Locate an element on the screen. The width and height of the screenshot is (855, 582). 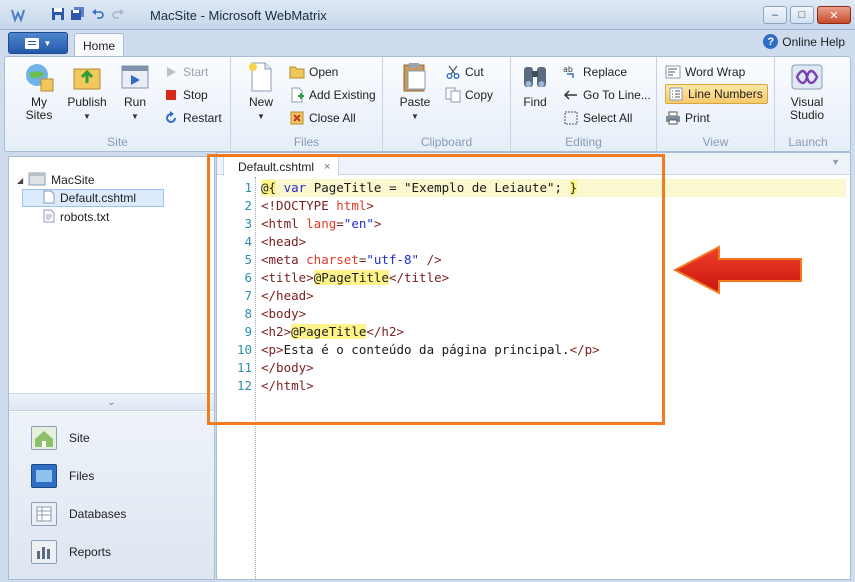
ribbon-group-view: Word Wrap Line Numbers Print View is located at coordinates (716, 104).